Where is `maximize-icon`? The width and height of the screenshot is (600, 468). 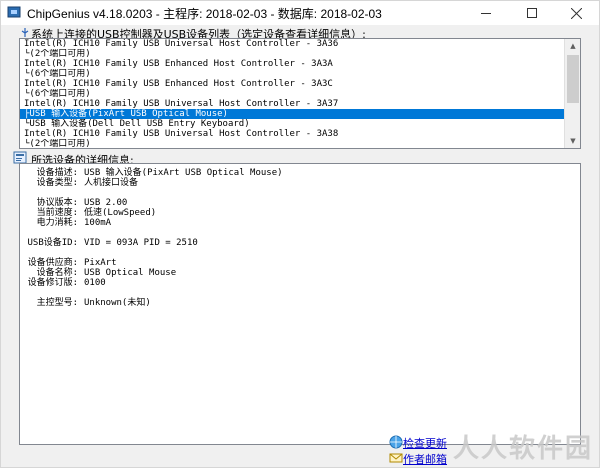 maximize-icon is located at coordinates (532, 13).